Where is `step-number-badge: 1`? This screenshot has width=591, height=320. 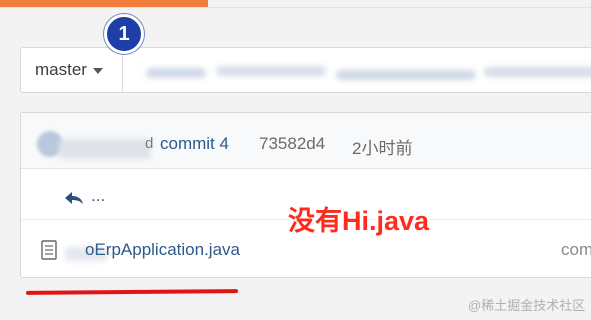 step-number-badge: 1 is located at coordinates (124, 34).